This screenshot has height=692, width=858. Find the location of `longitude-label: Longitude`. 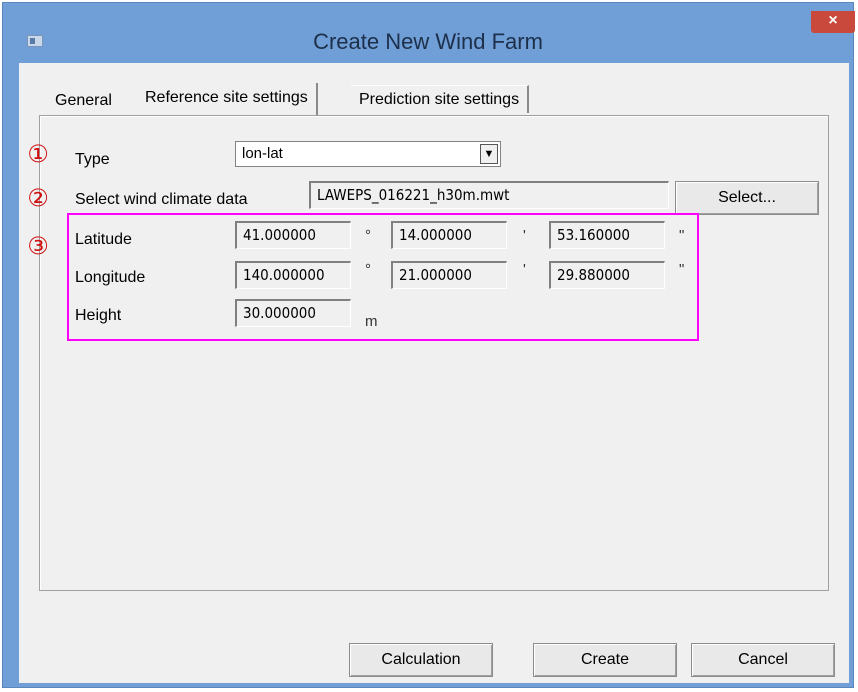

longitude-label: Longitude is located at coordinates (110, 277).